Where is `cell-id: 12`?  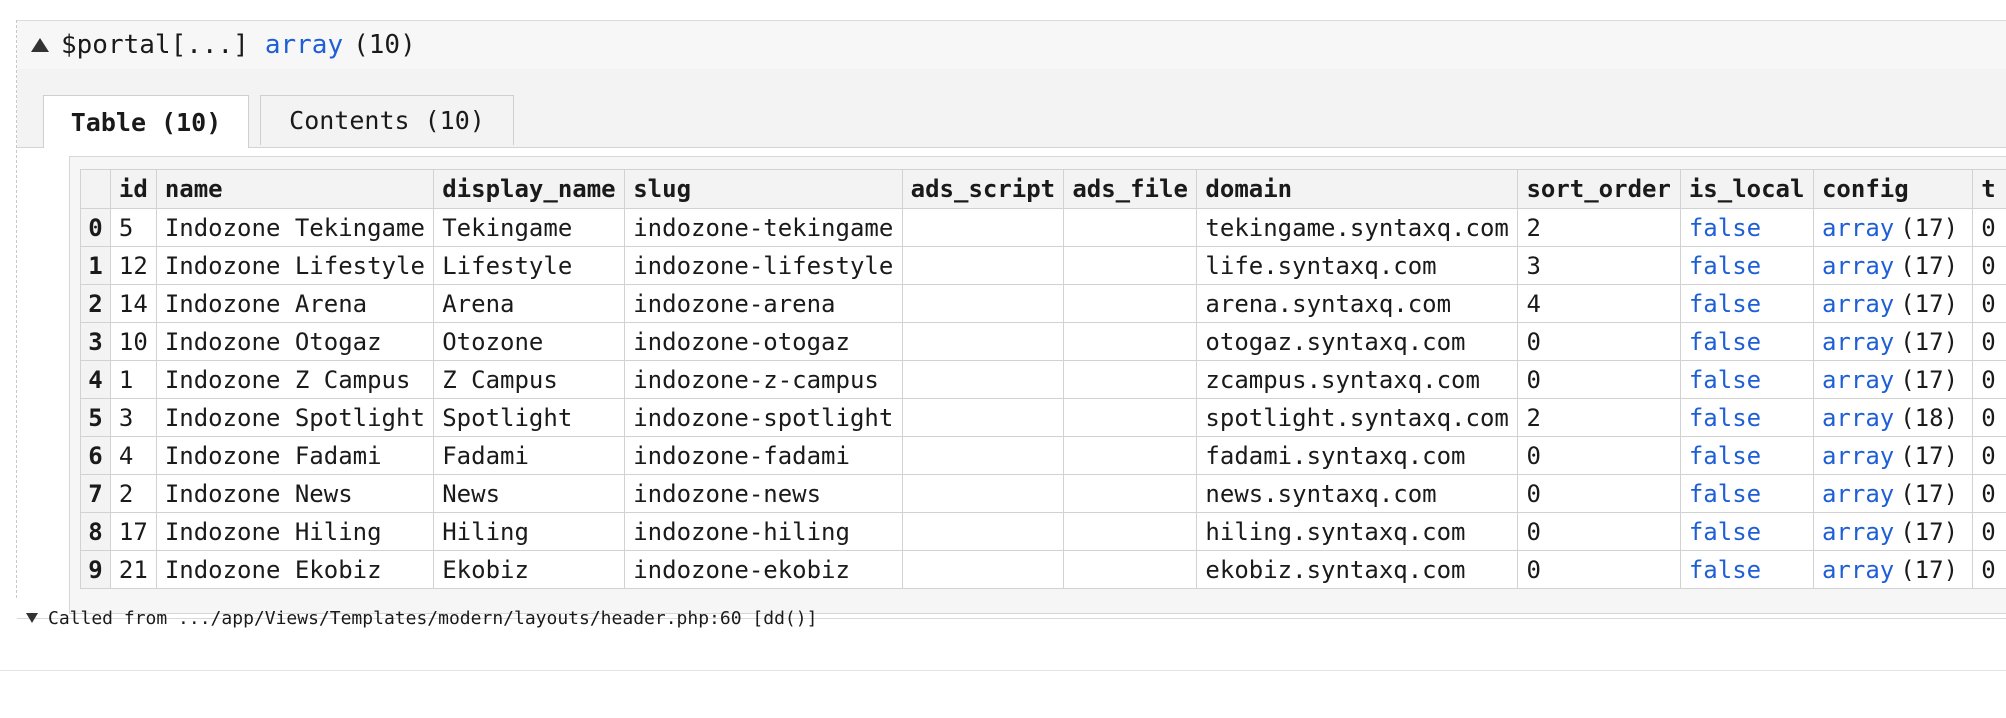
cell-id: 12 is located at coordinates (133, 265).